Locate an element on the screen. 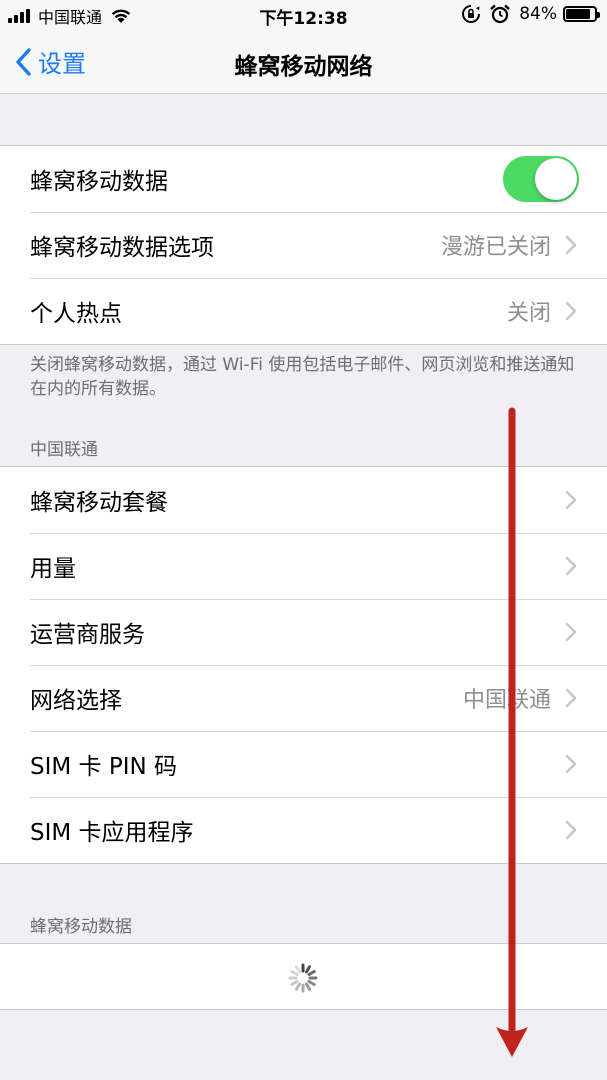  loading-spinner-icon is located at coordinates (303, 978).